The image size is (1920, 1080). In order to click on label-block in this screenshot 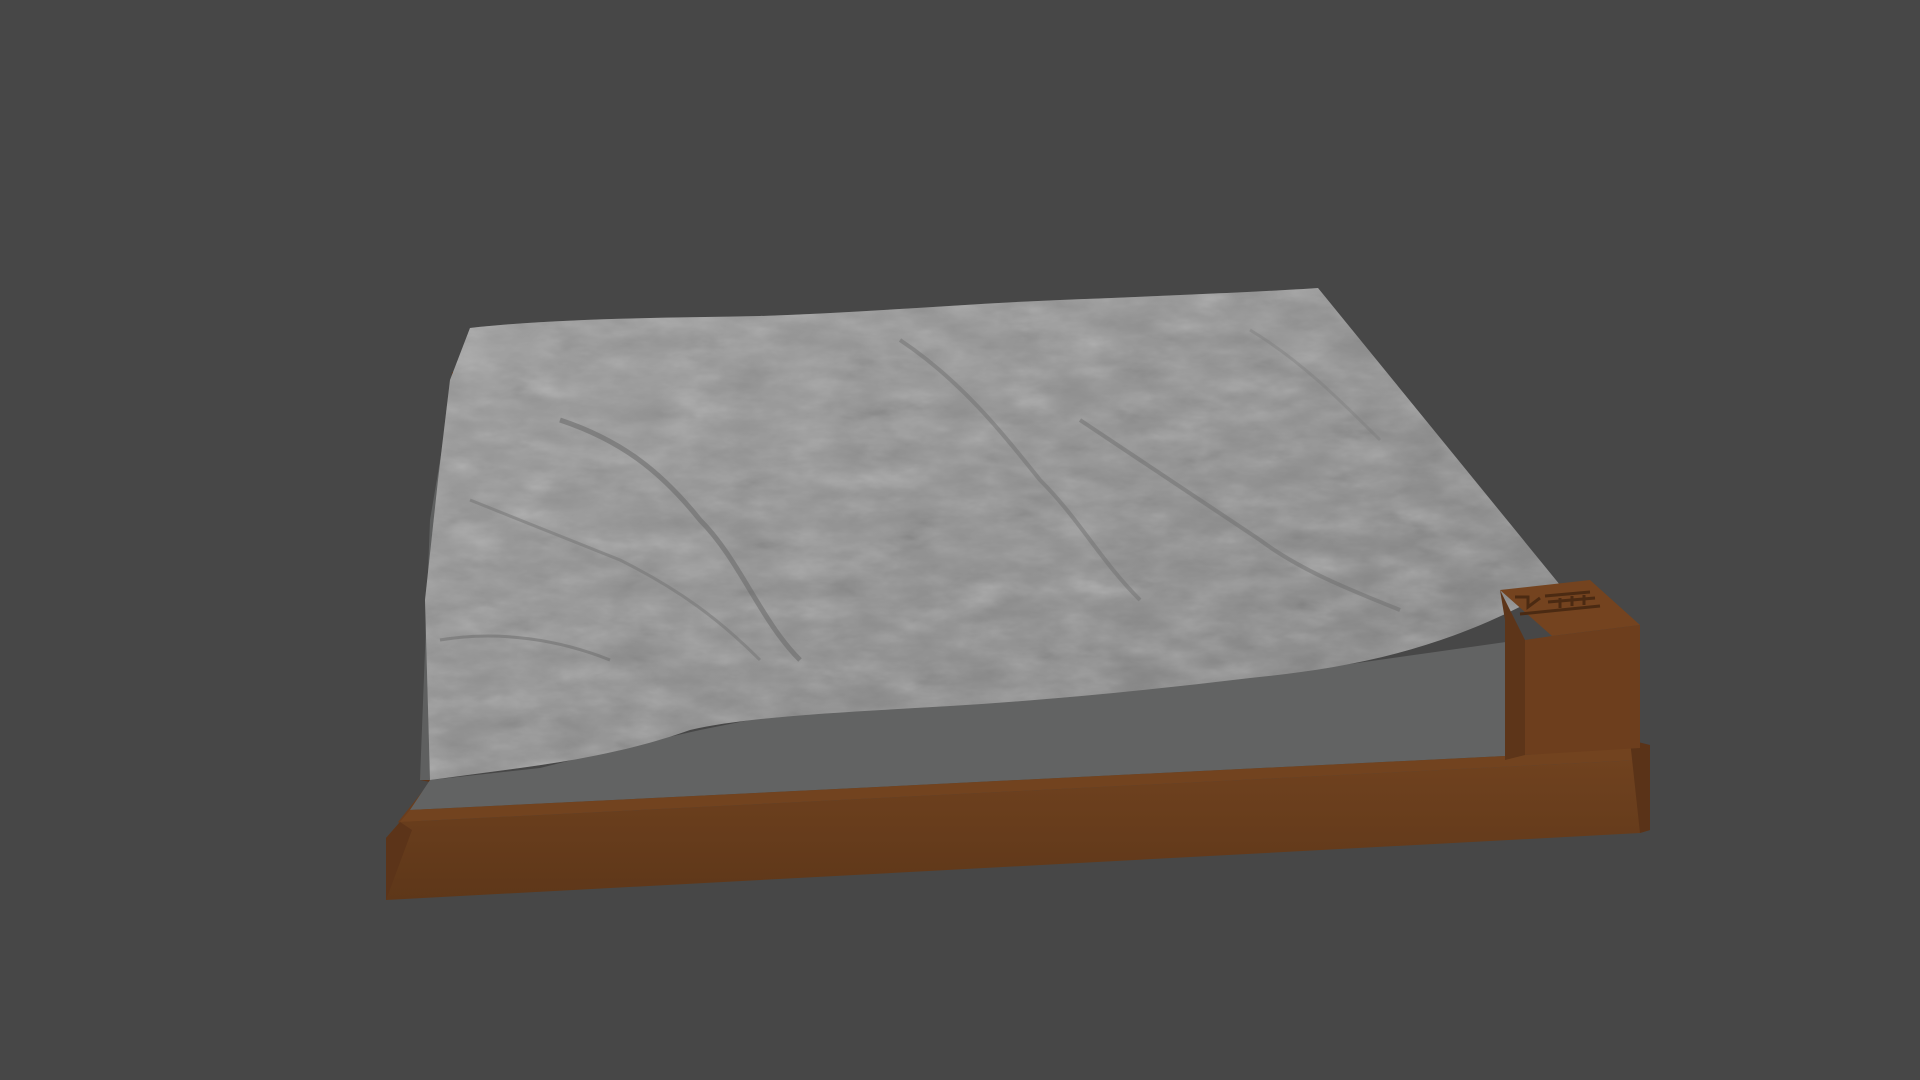, I will do `click(1570, 670)`.